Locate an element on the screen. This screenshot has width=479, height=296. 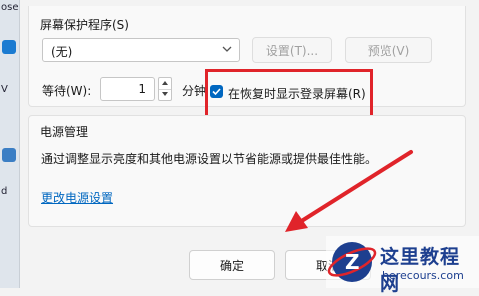
watermark-logo: Z 这里教程网 herecours.com is located at coordinates (402, 265).